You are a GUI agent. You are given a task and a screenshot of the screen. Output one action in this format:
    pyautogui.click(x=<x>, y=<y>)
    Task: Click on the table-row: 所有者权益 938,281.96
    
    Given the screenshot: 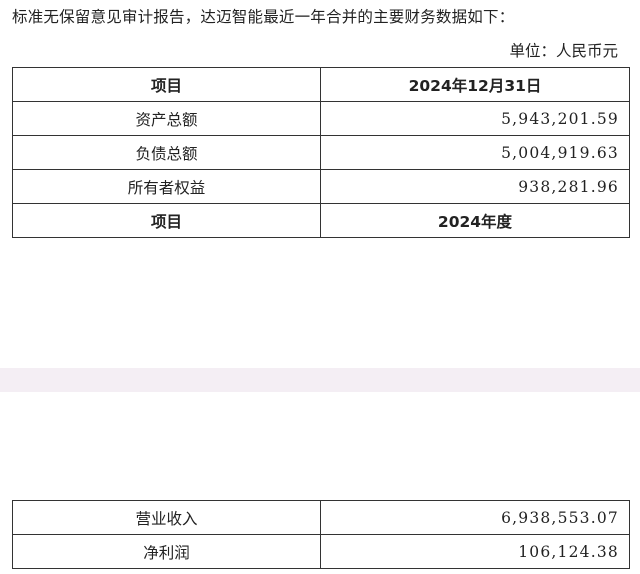 What is the action you would take?
    pyautogui.click(x=321, y=186)
    